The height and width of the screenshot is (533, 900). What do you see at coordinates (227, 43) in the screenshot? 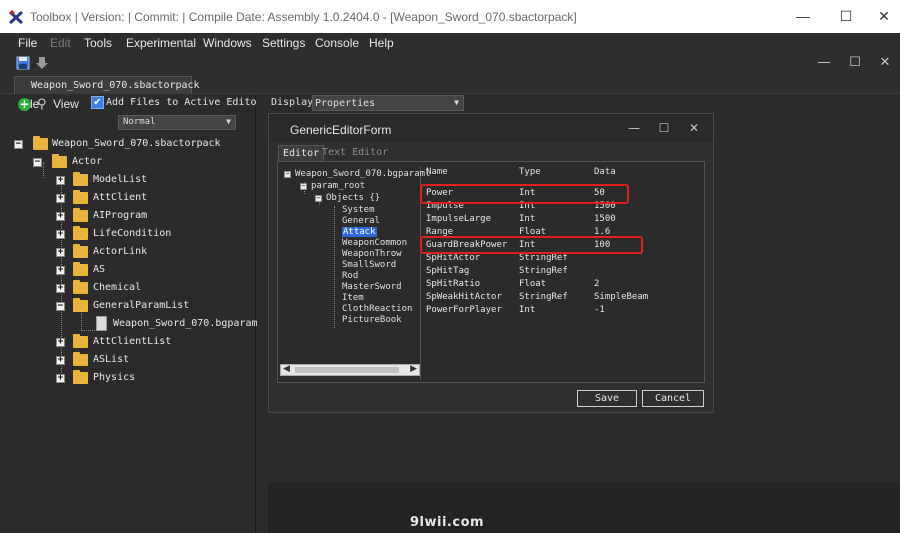
I see `menu-windows: Windows` at bounding box center [227, 43].